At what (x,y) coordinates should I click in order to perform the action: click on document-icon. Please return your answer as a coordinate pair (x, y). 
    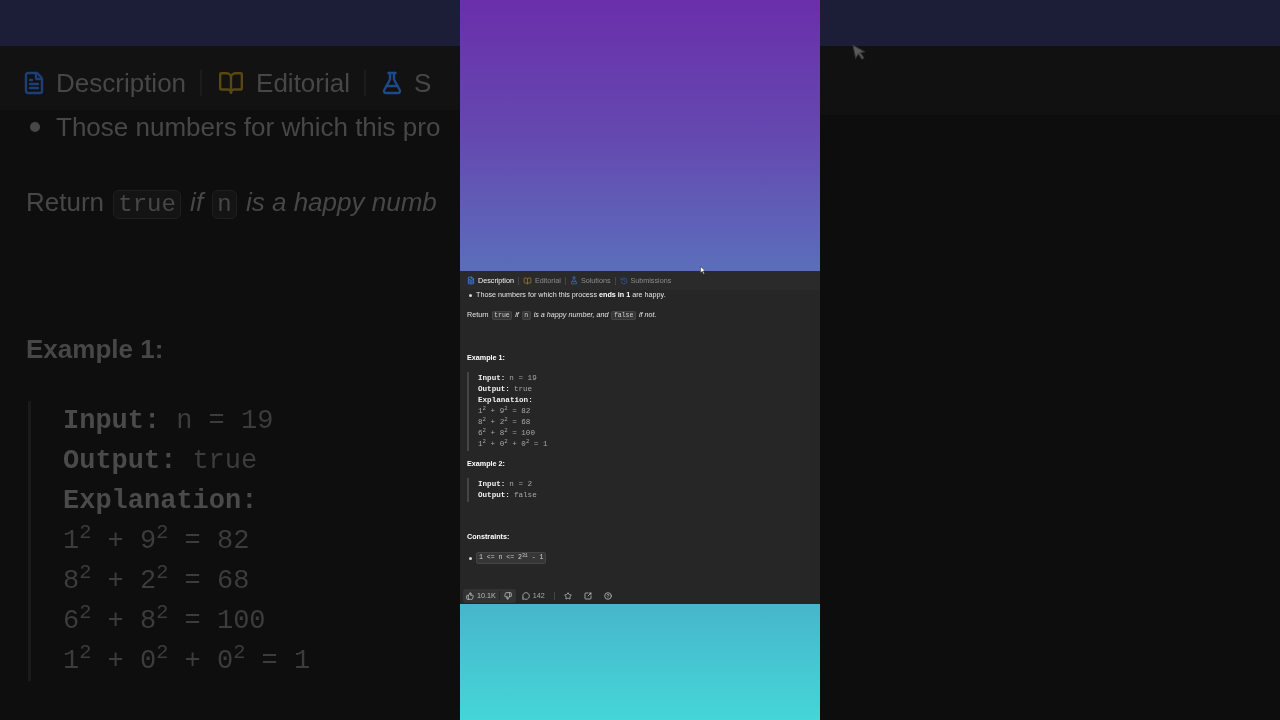
    Looking at the image, I should click on (471, 280).